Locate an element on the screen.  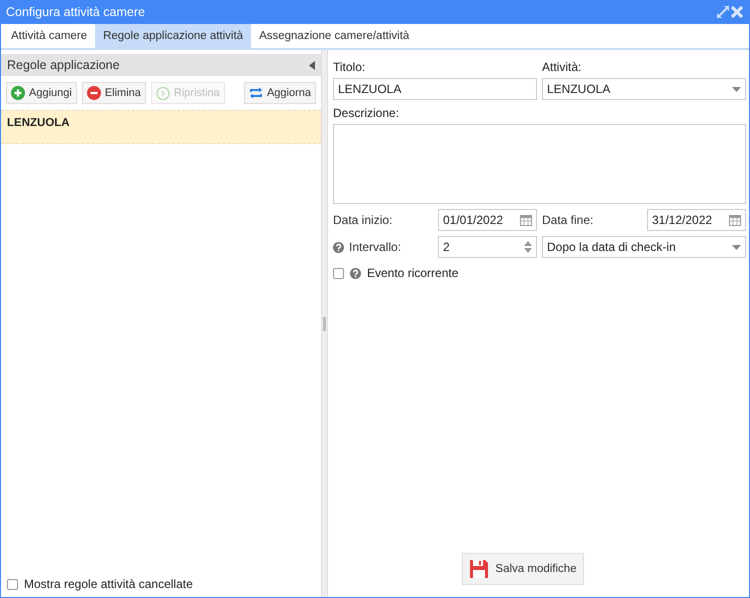
spinner-arrows-icon is located at coordinates (528, 247).